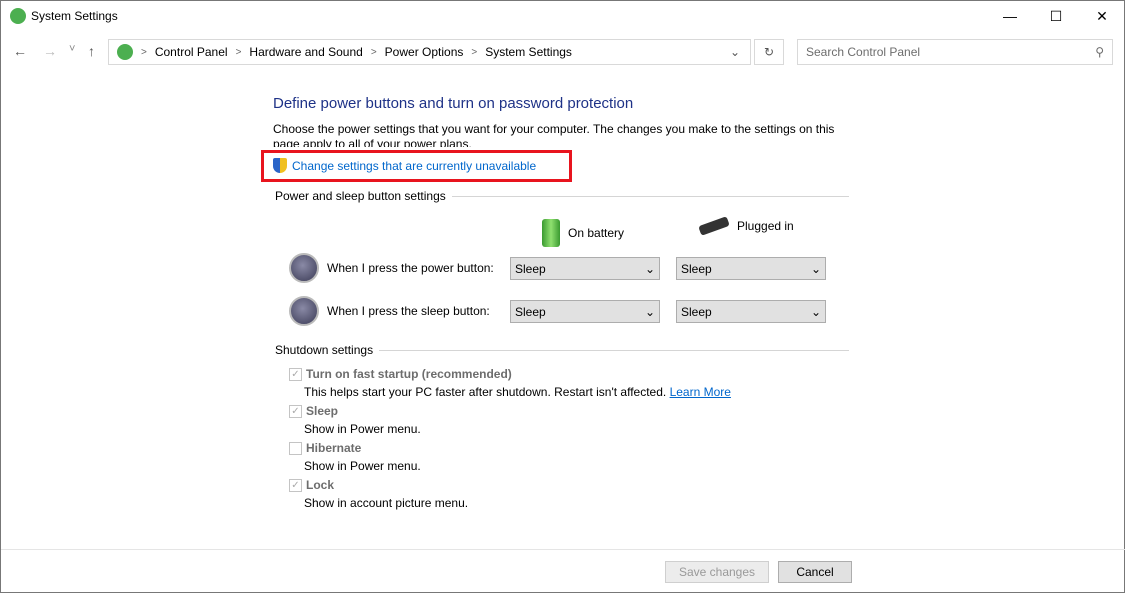 The height and width of the screenshot is (593, 1125). Describe the element at coordinates (714, 226) in the screenshot. I see `power-plug-icon` at that location.